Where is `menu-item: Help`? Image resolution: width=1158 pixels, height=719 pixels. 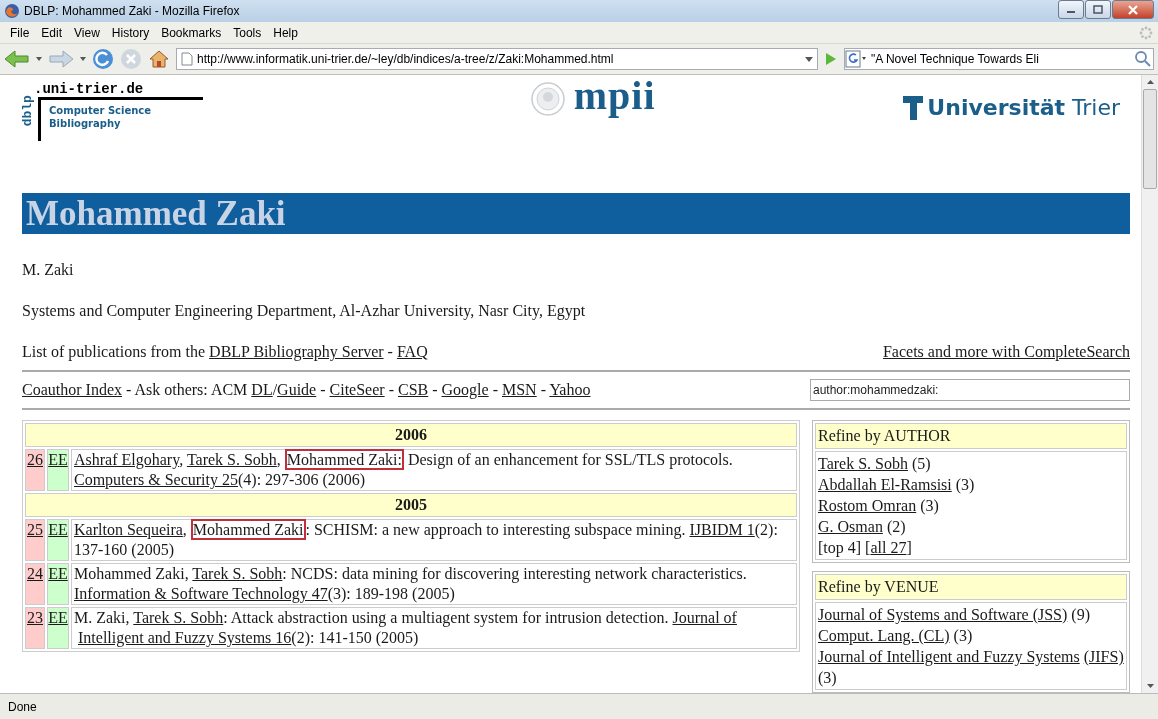 menu-item: Help is located at coordinates (285, 32).